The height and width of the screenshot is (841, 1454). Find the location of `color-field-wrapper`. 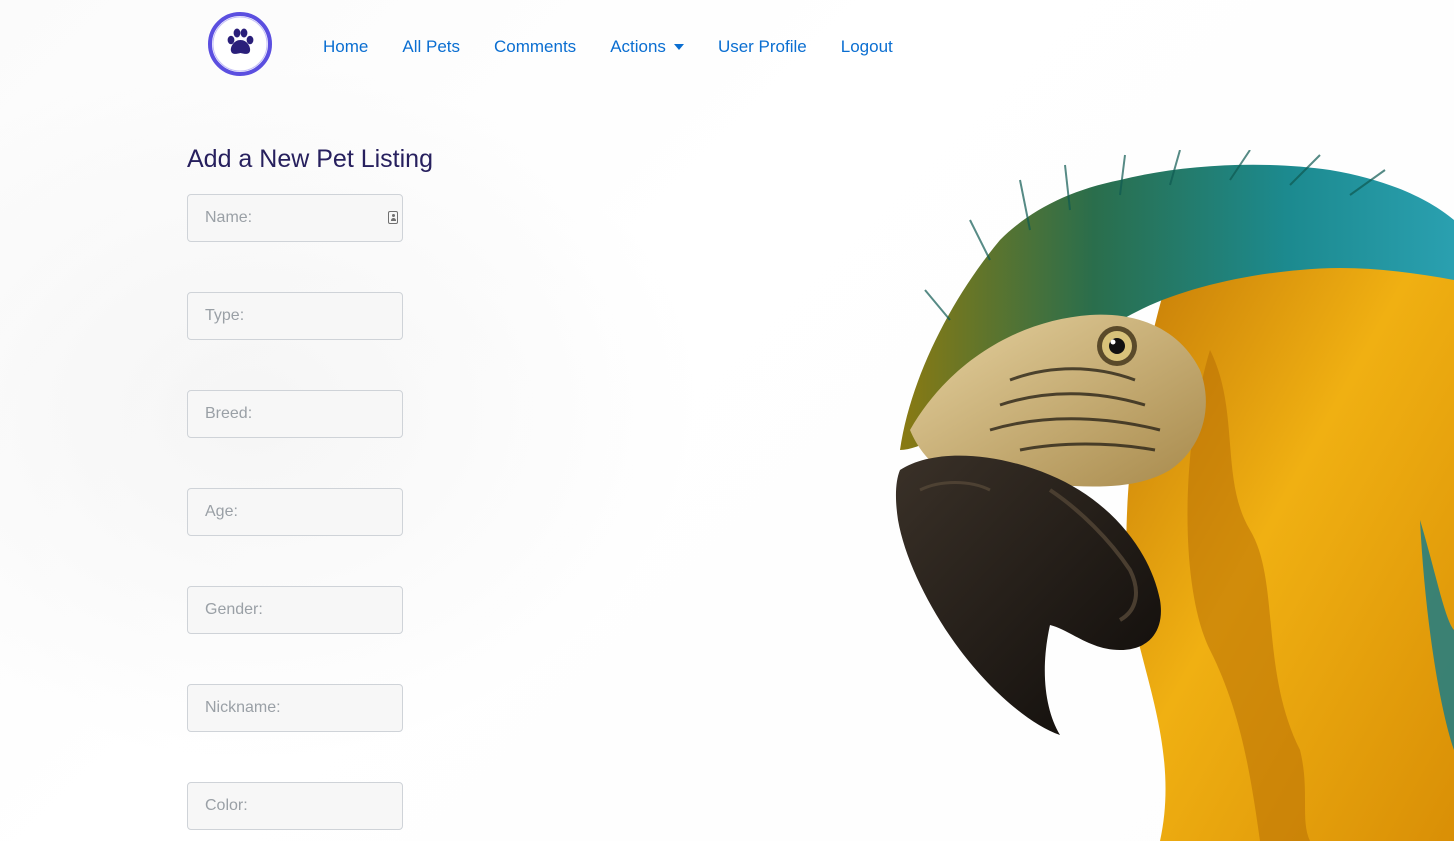

color-field-wrapper is located at coordinates (295, 806).